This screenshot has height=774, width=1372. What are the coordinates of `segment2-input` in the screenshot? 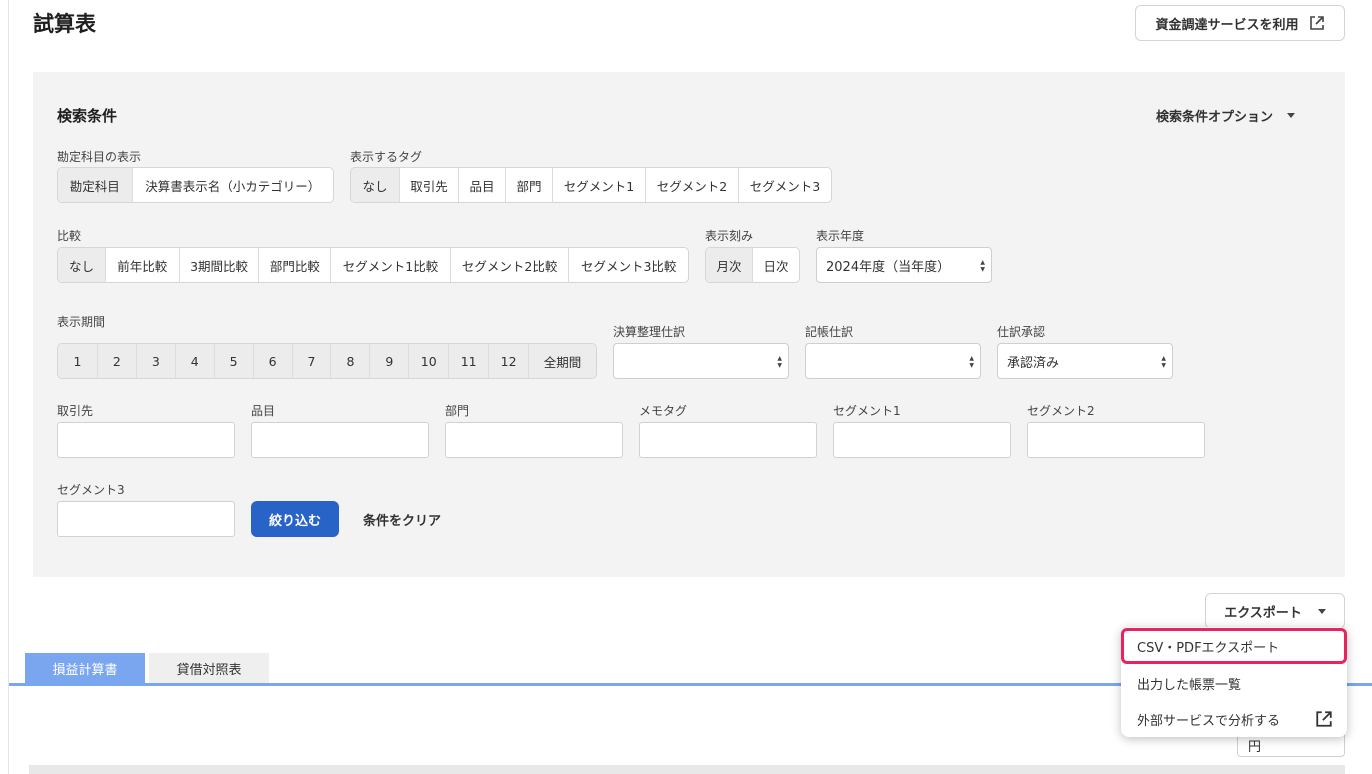 It's located at (1116, 440).